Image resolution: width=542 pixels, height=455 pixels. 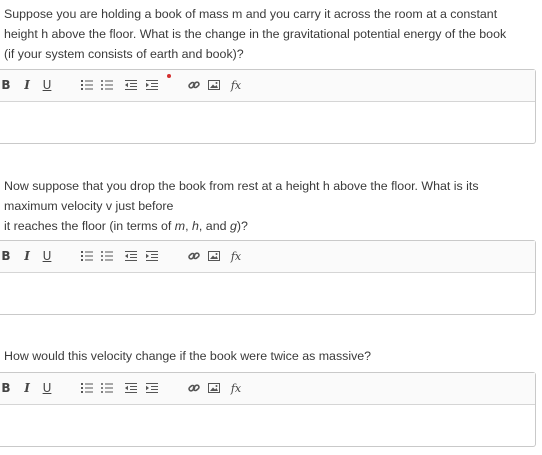 What do you see at coordinates (214, 226) in the screenshot?
I see `separator: , and` at bounding box center [214, 226].